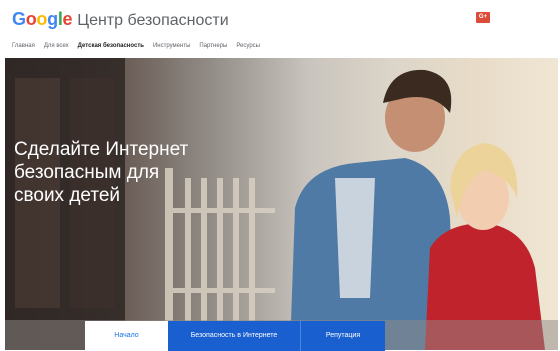 This screenshot has width=560, height=351. Describe the element at coordinates (280, 19) in the screenshot. I see `site-header: G o o g l e Центр безопасности G+` at that location.